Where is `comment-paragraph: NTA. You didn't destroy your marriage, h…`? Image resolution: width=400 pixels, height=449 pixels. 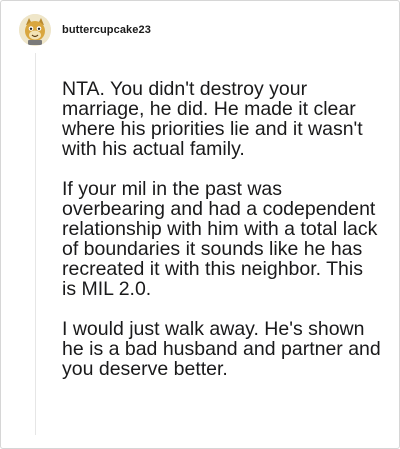 comment-paragraph: NTA. You didn't destroy your marriage, h… is located at coordinates (212, 119).